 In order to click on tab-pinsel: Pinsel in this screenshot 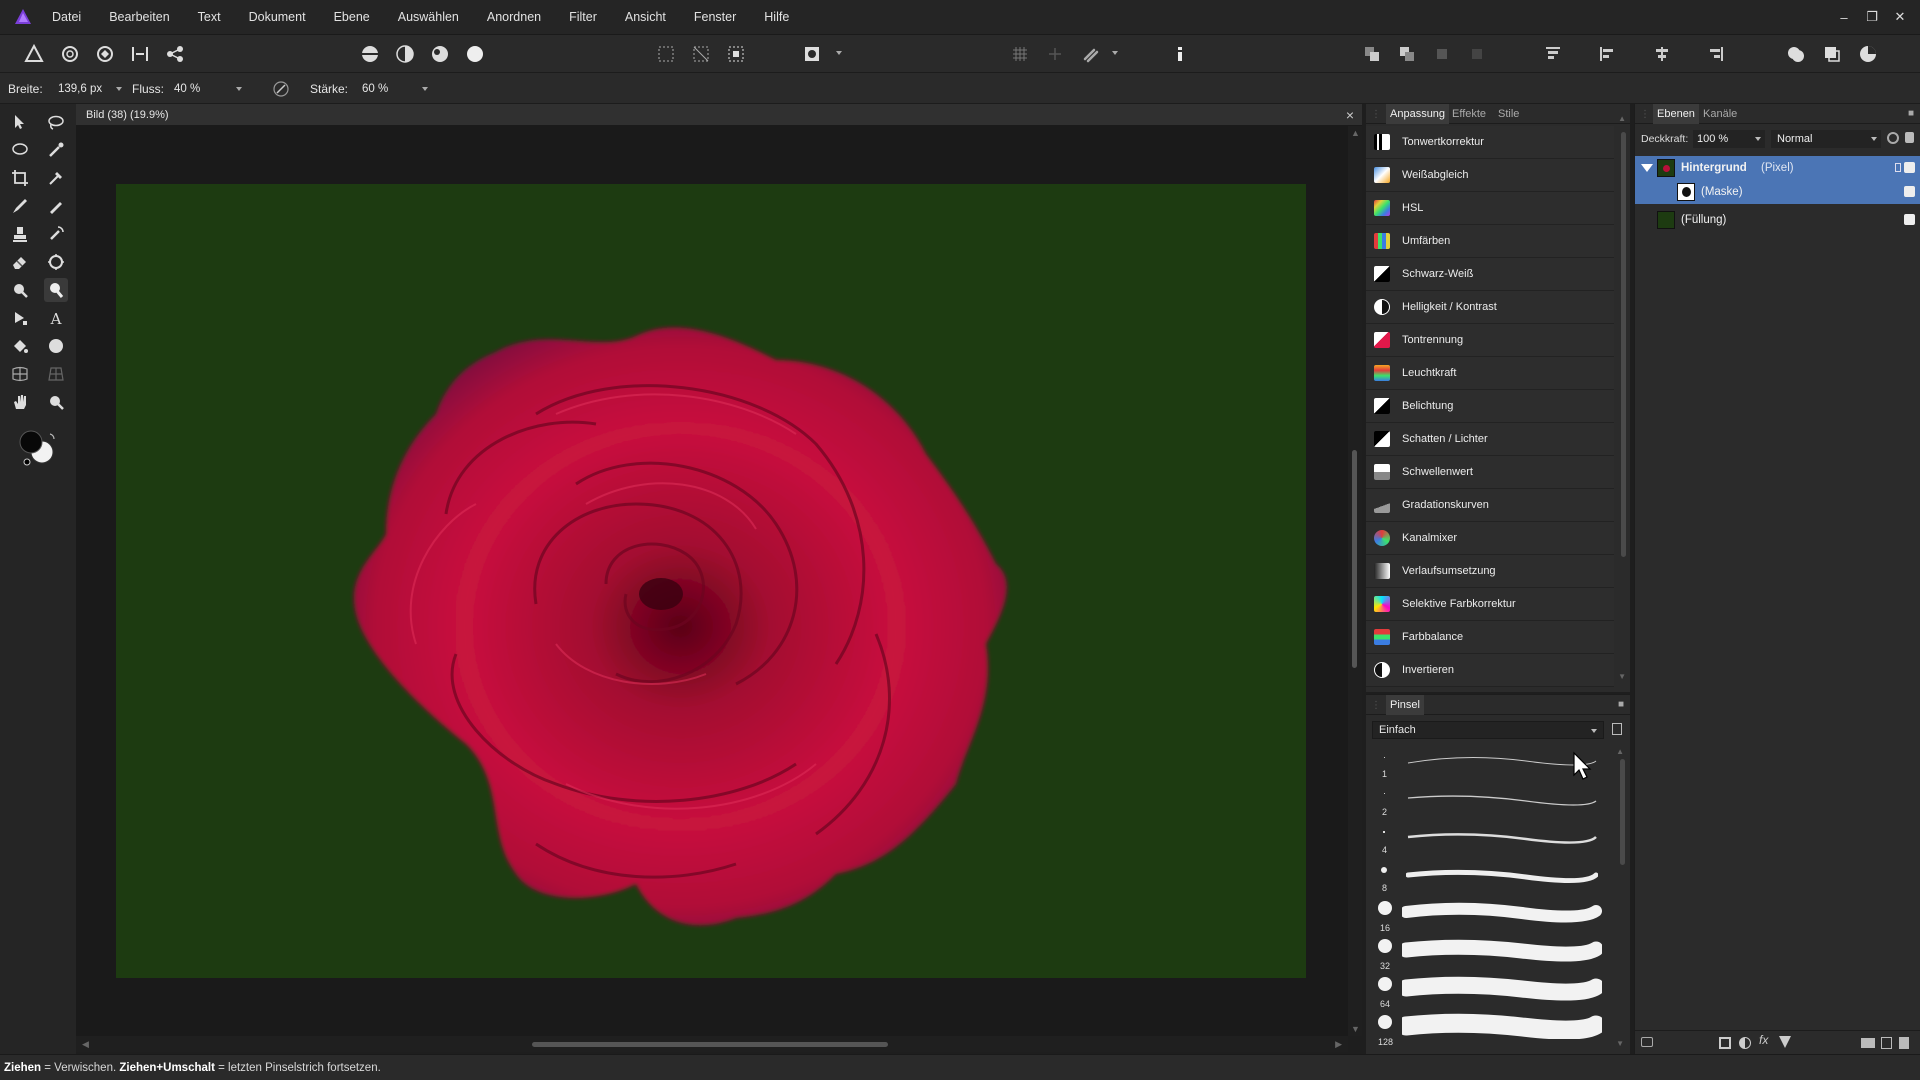, I will do `click(1405, 705)`.